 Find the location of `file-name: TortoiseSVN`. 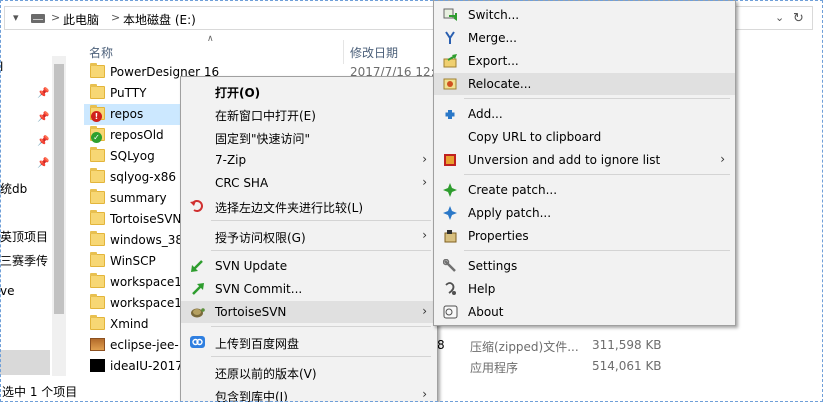

file-name: TortoiseSVN is located at coordinates (146, 219).